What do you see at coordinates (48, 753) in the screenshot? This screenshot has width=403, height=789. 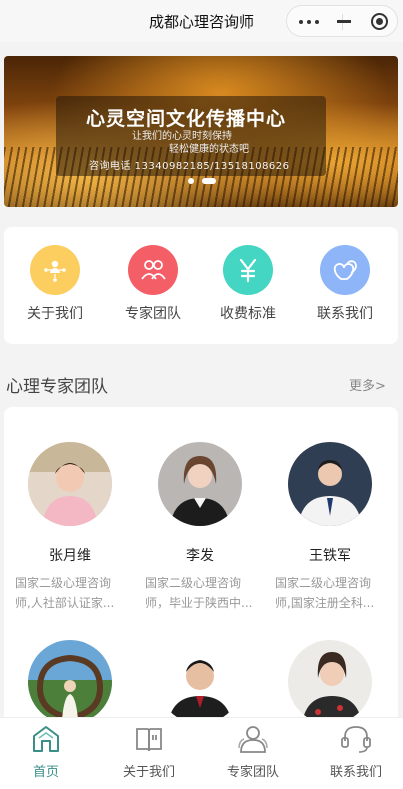 I see `tab-home: 首页` at bounding box center [48, 753].